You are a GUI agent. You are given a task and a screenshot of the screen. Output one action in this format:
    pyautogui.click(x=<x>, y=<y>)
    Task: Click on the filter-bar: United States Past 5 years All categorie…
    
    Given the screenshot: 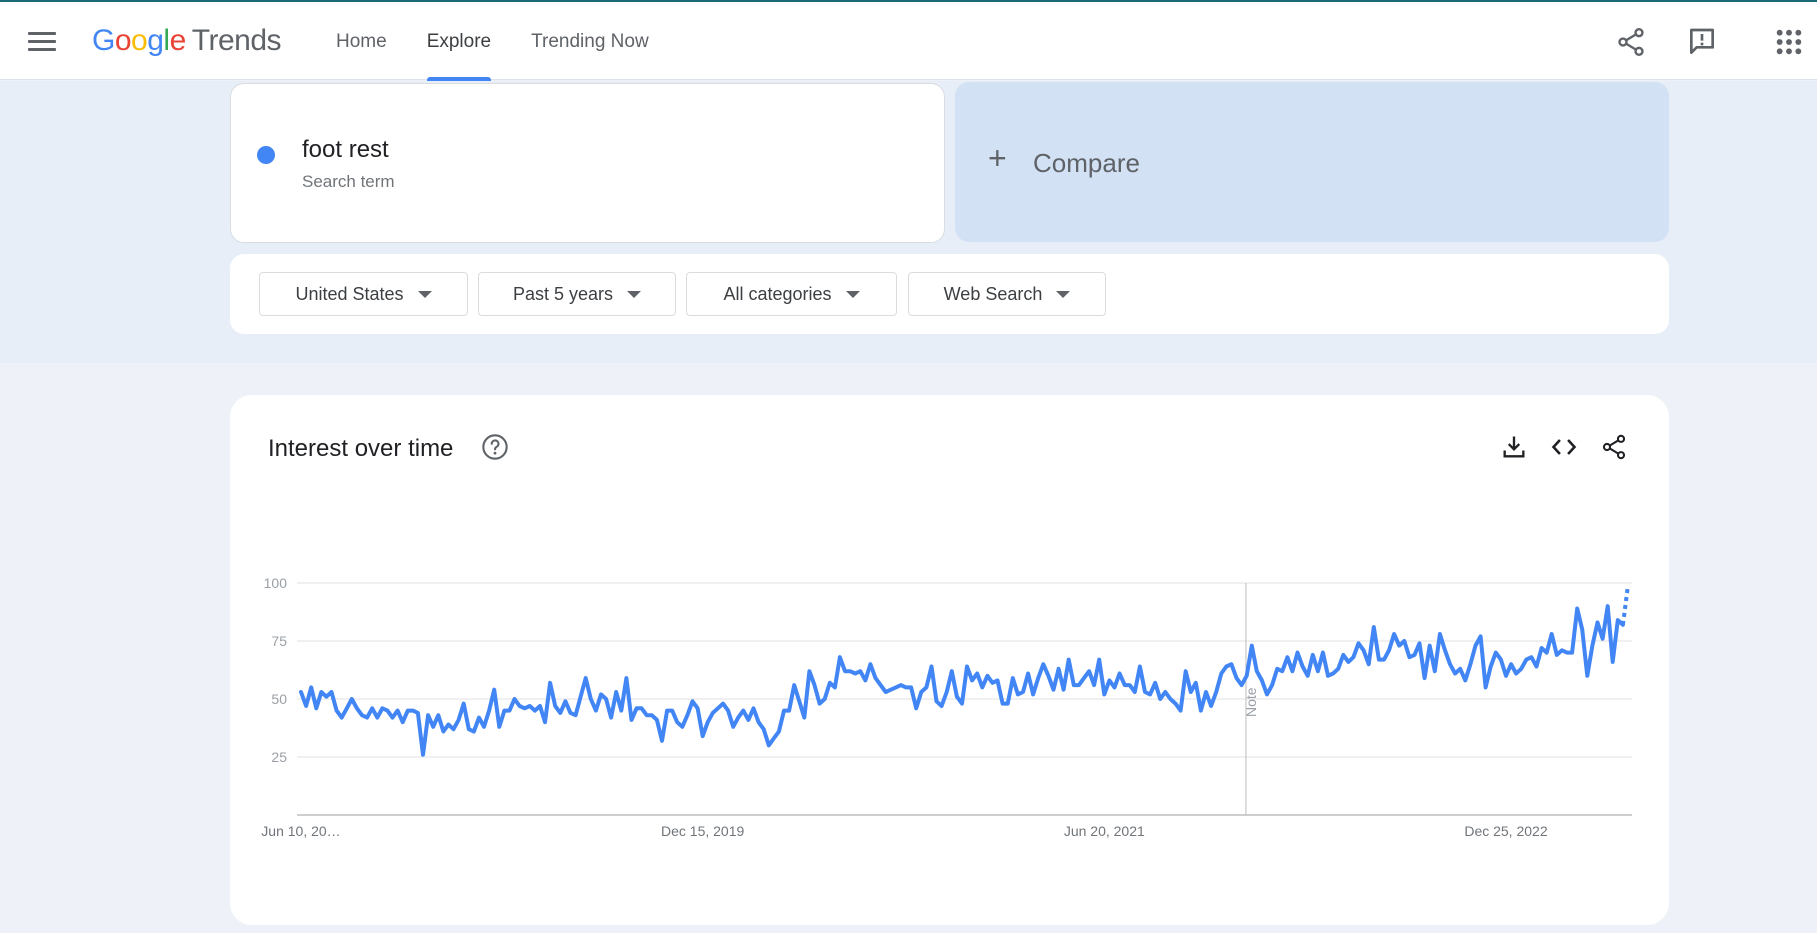 What is the action you would take?
    pyautogui.click(x=949, y=294)
    